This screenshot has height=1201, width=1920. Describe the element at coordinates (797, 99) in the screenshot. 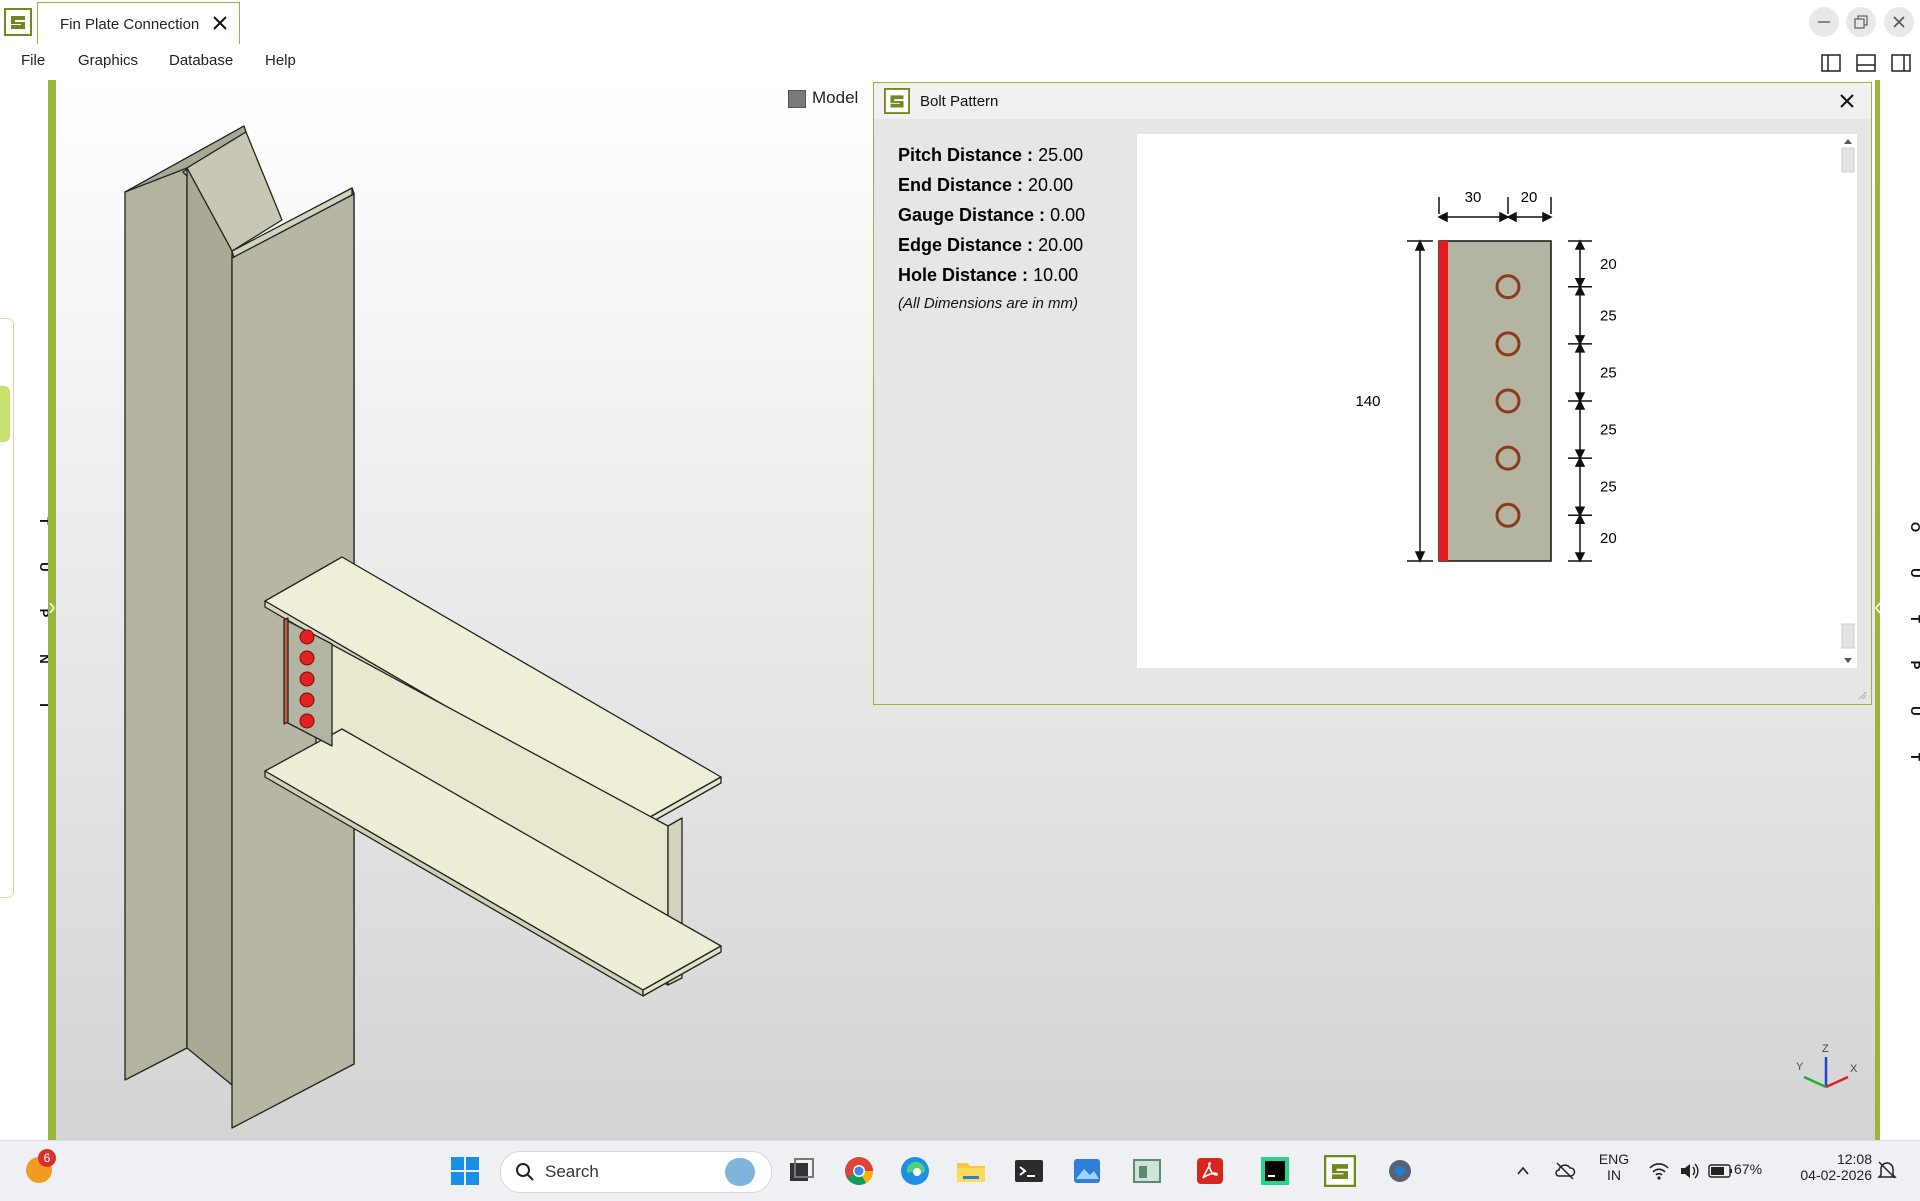

I see `model-checkbox` at that location.